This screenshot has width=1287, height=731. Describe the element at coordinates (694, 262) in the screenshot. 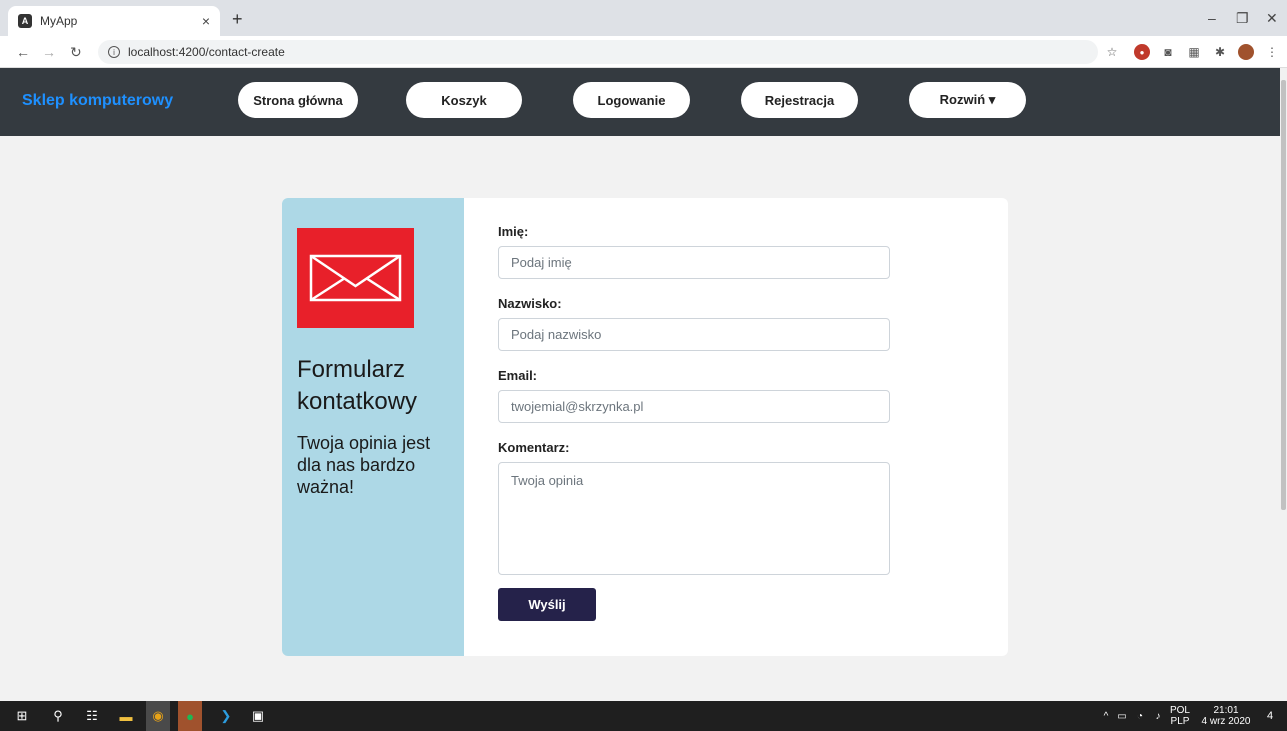

I see `first-name-input` at that location.